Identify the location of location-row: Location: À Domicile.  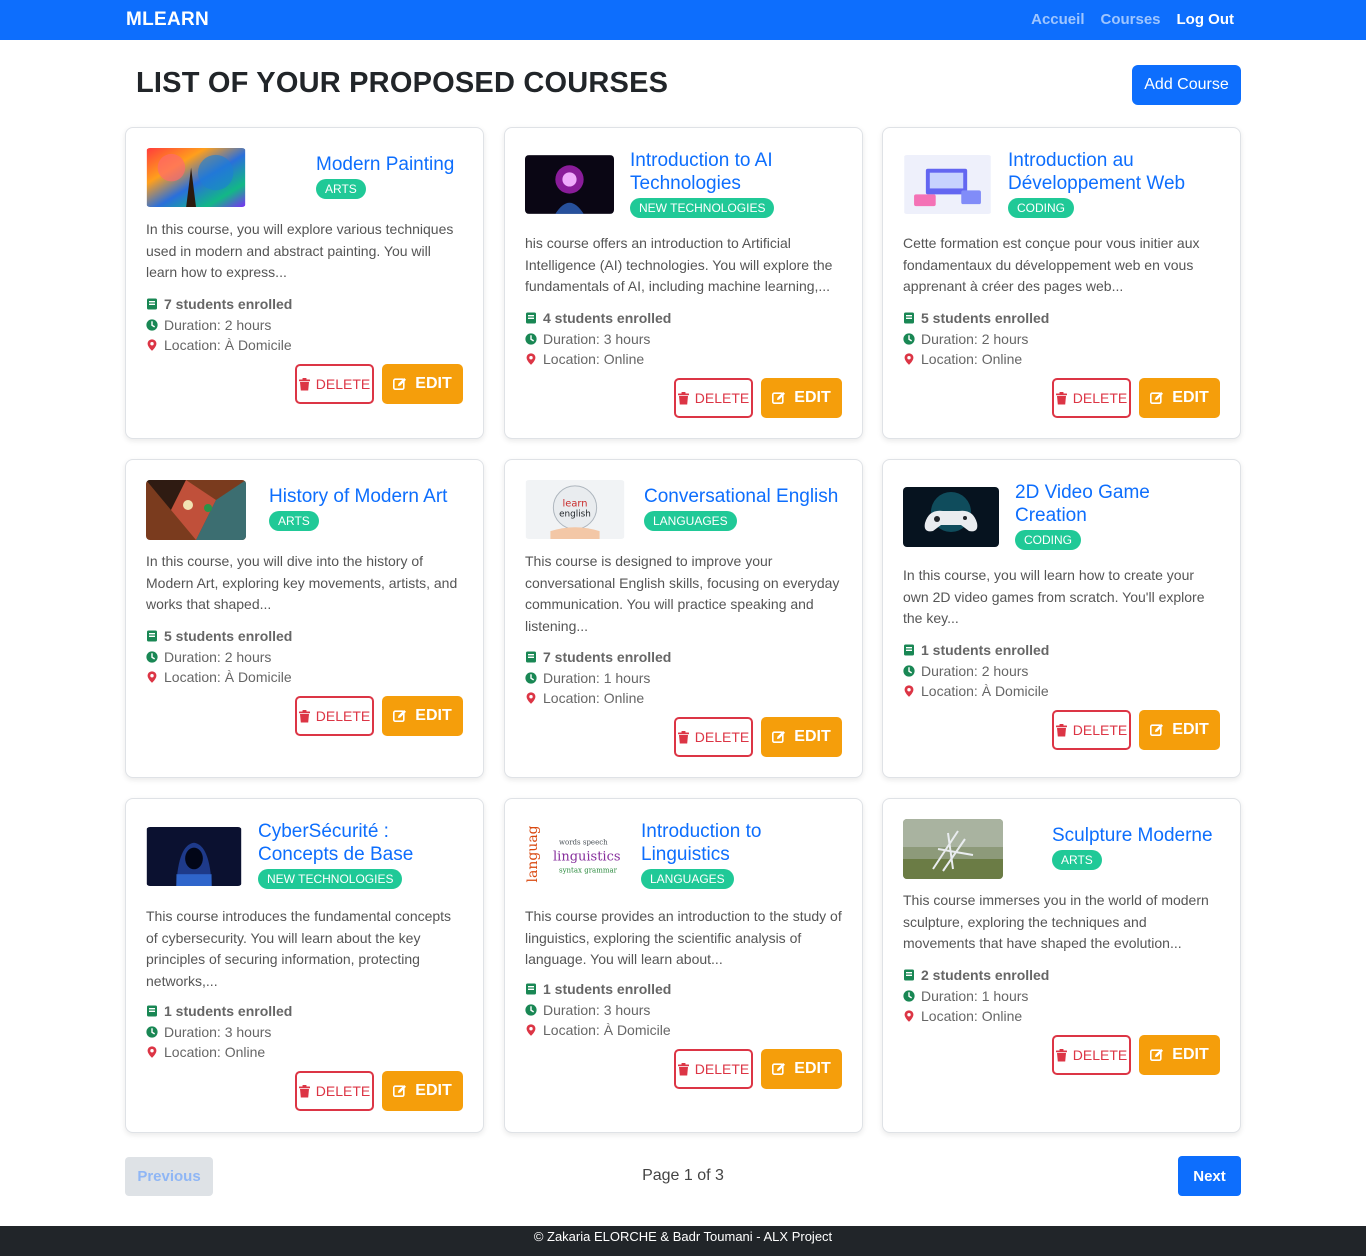
(219, 677).